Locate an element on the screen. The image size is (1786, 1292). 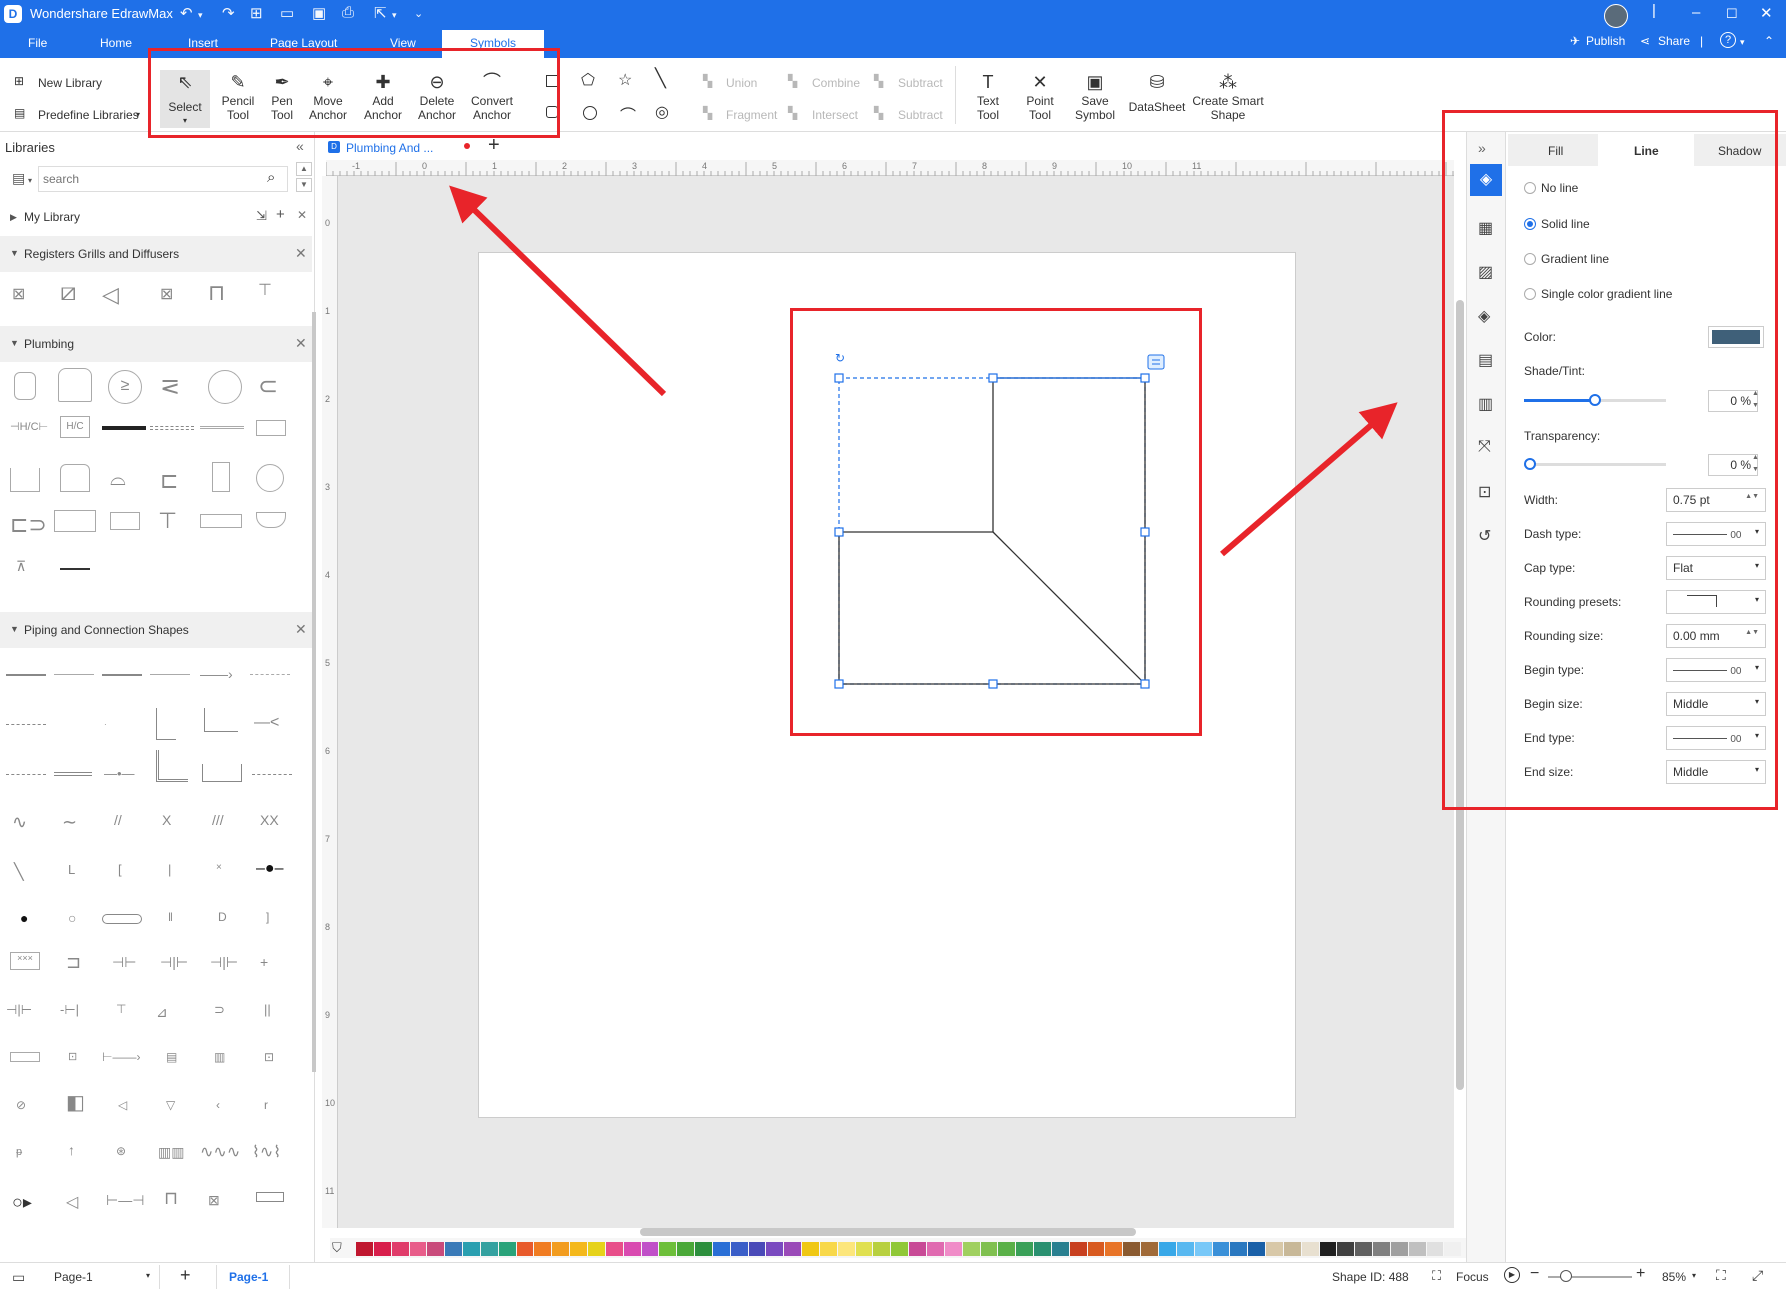
pipe-shape-20: // is located at coordinates (118, 820).